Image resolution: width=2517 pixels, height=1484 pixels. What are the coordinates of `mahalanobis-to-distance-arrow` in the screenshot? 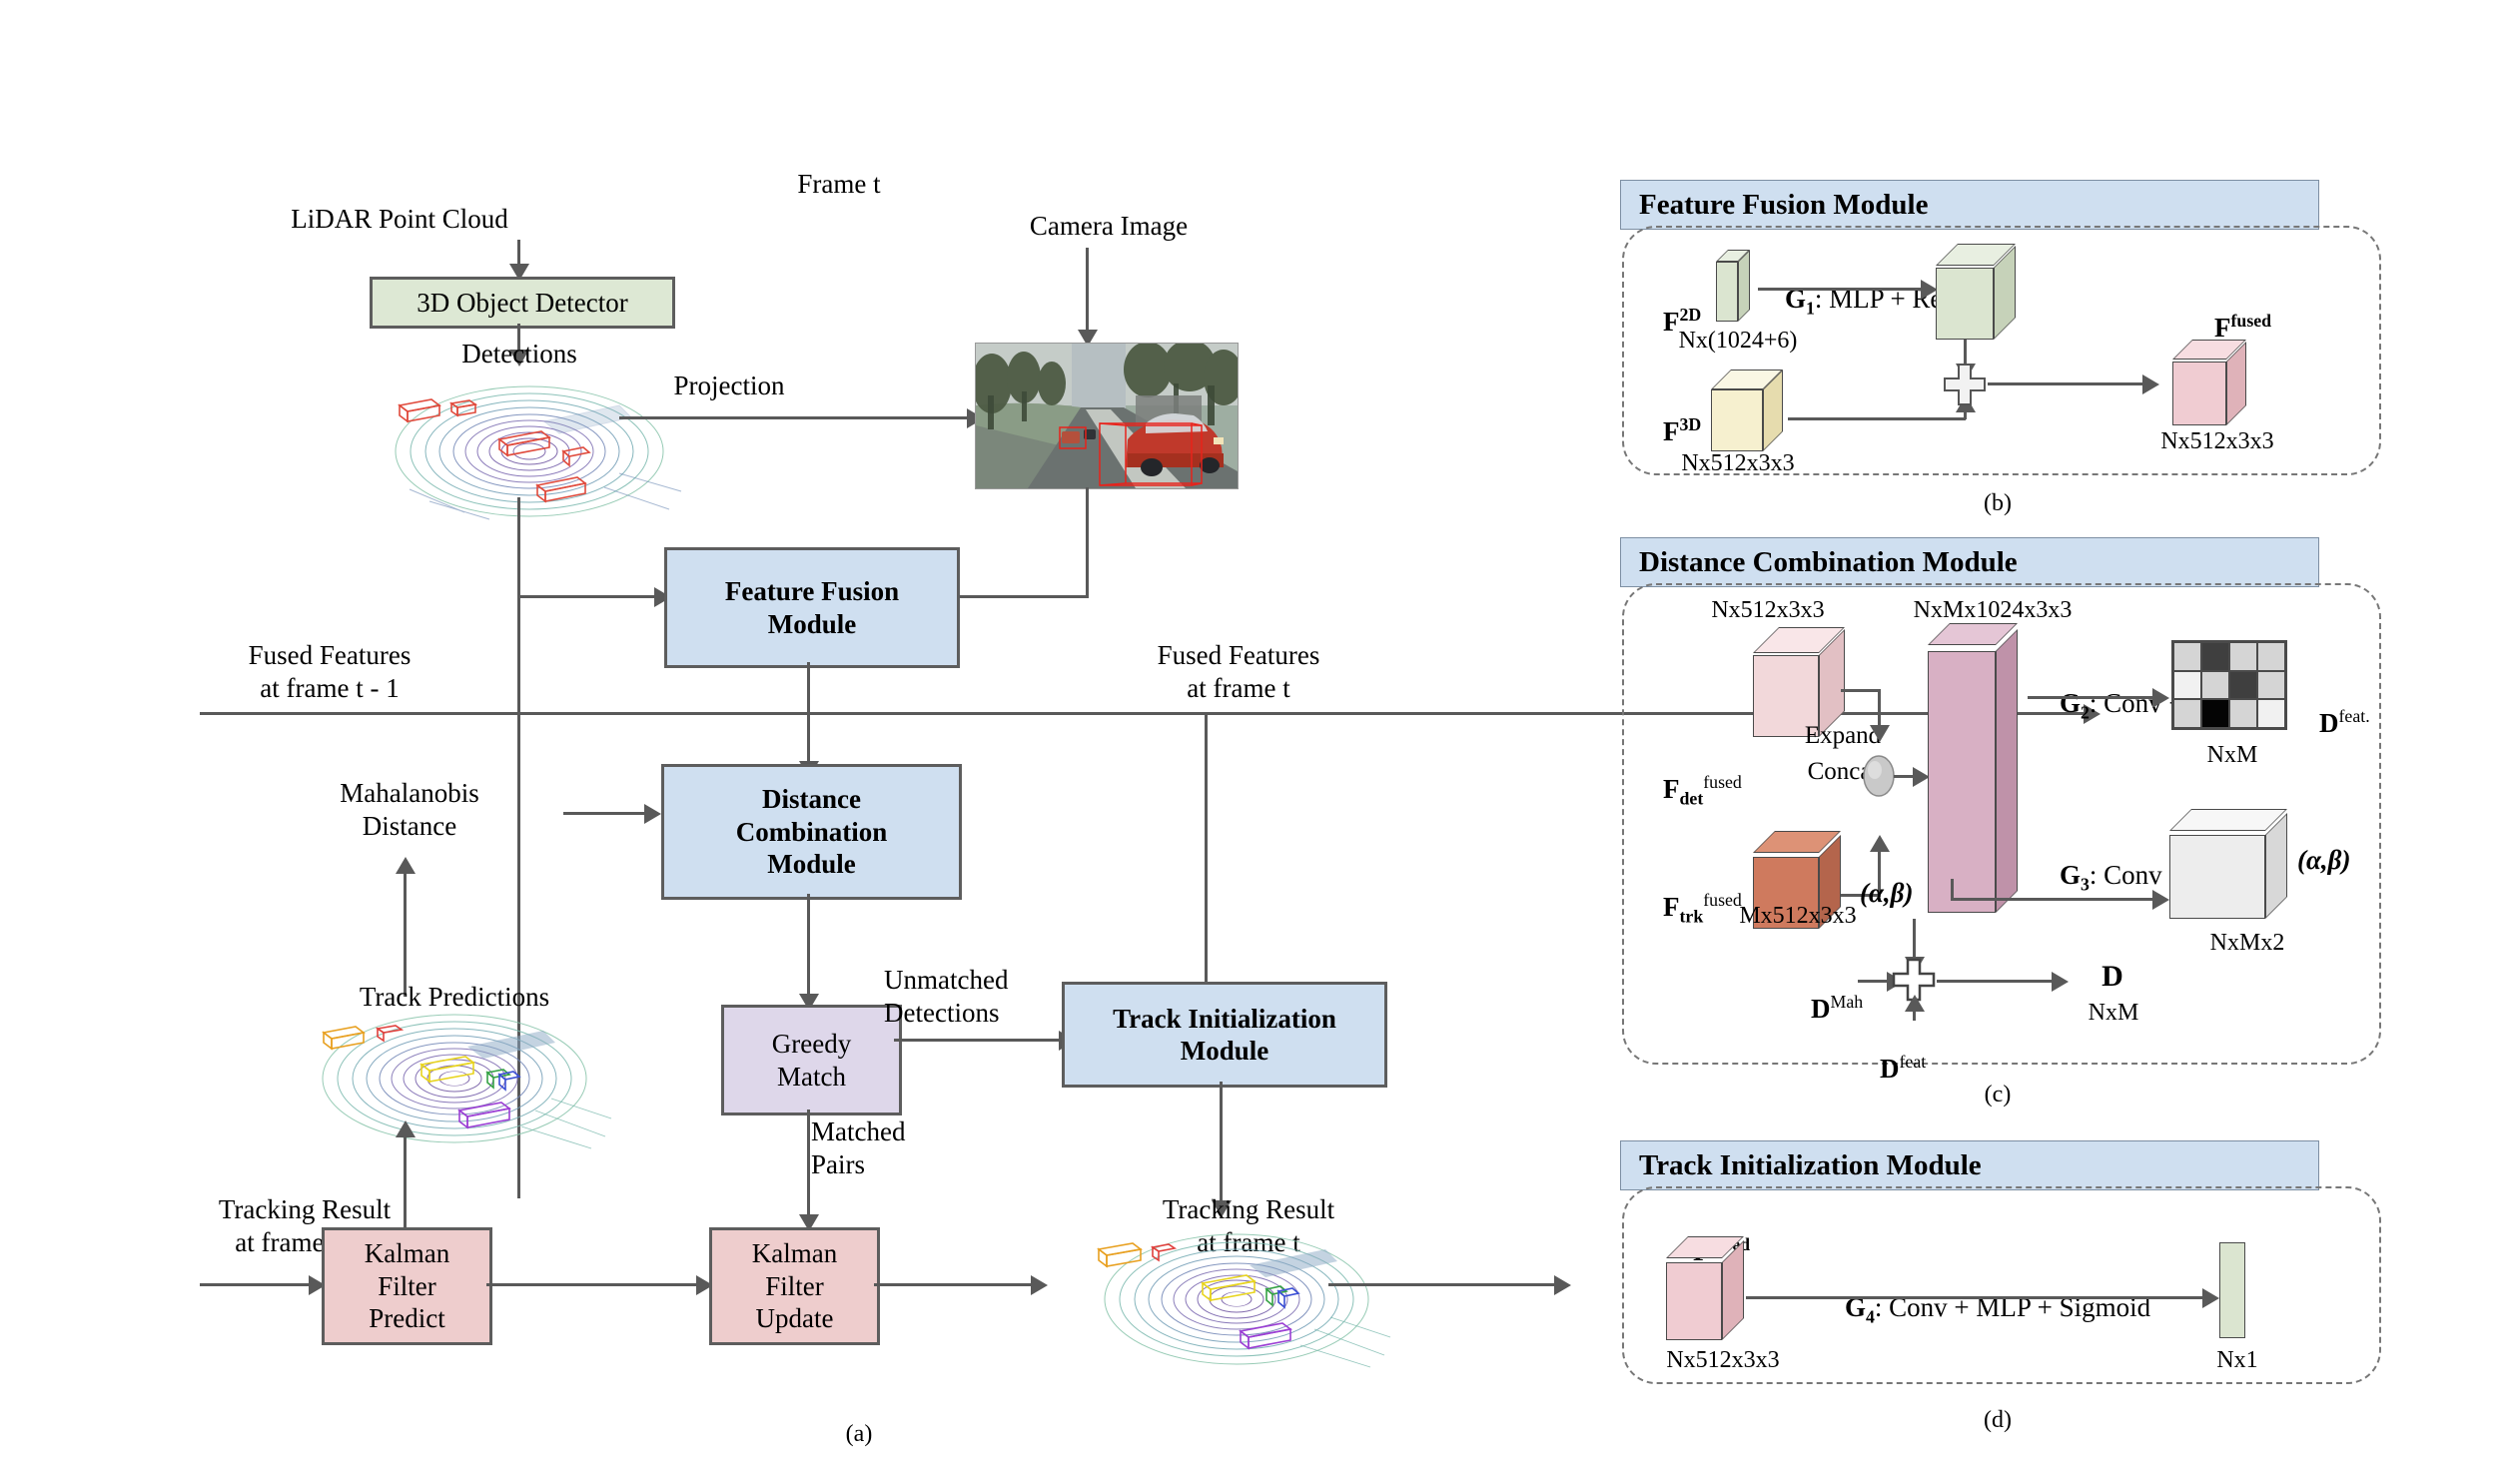 It's located at (653, 814).